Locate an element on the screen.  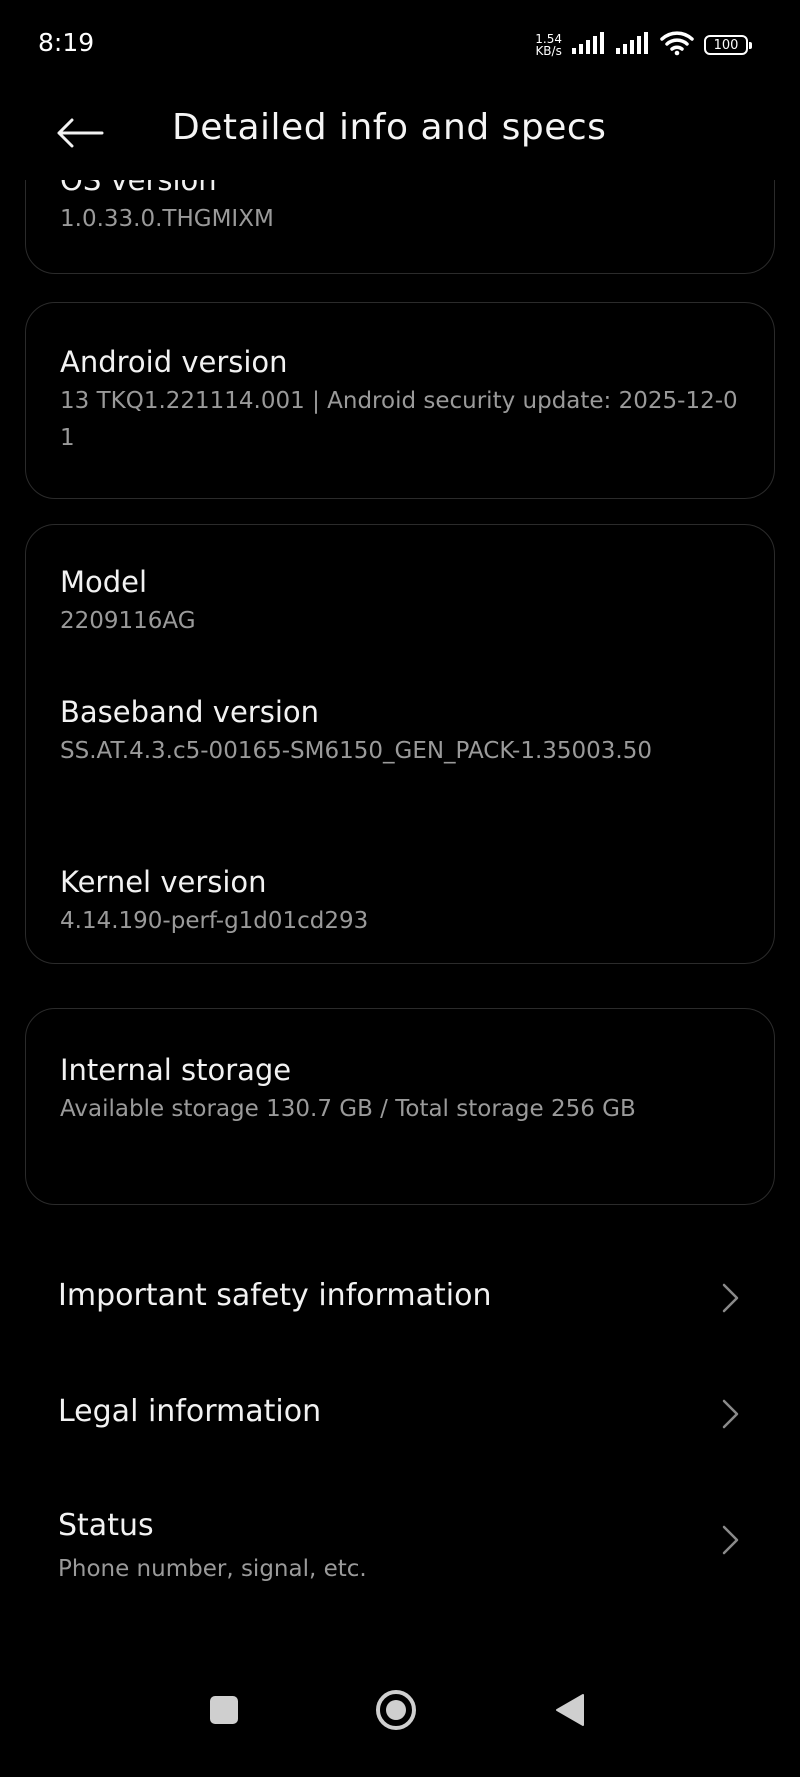
status-bar: 8:19 1.54 KB/s 100 is located at coordinates (400, 45).